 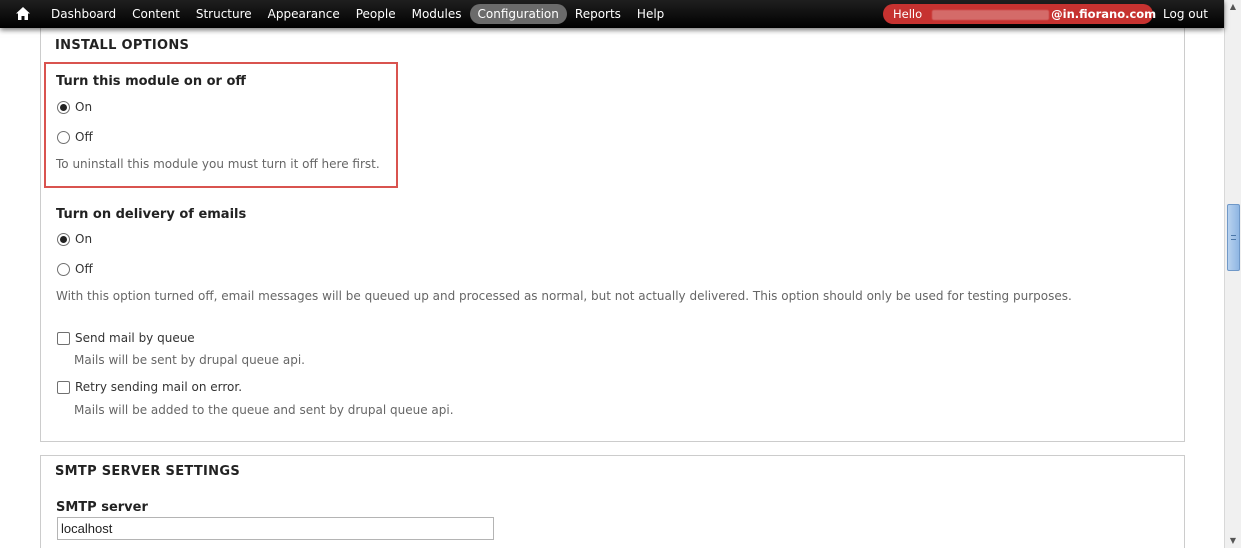 What do you see at coordinates (63, 239) in the screenshot?
I see `delivery-on-radio` at bounding box center [63, 239].